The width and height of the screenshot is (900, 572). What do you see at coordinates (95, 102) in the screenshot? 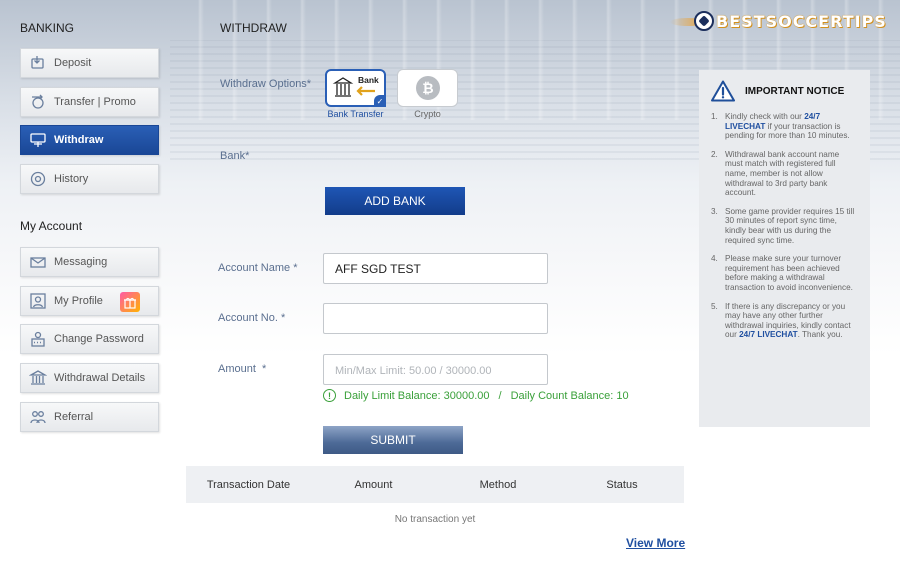
I see `sidebar-item-label: Transfer | Promo` at bounding box center [95, 102].